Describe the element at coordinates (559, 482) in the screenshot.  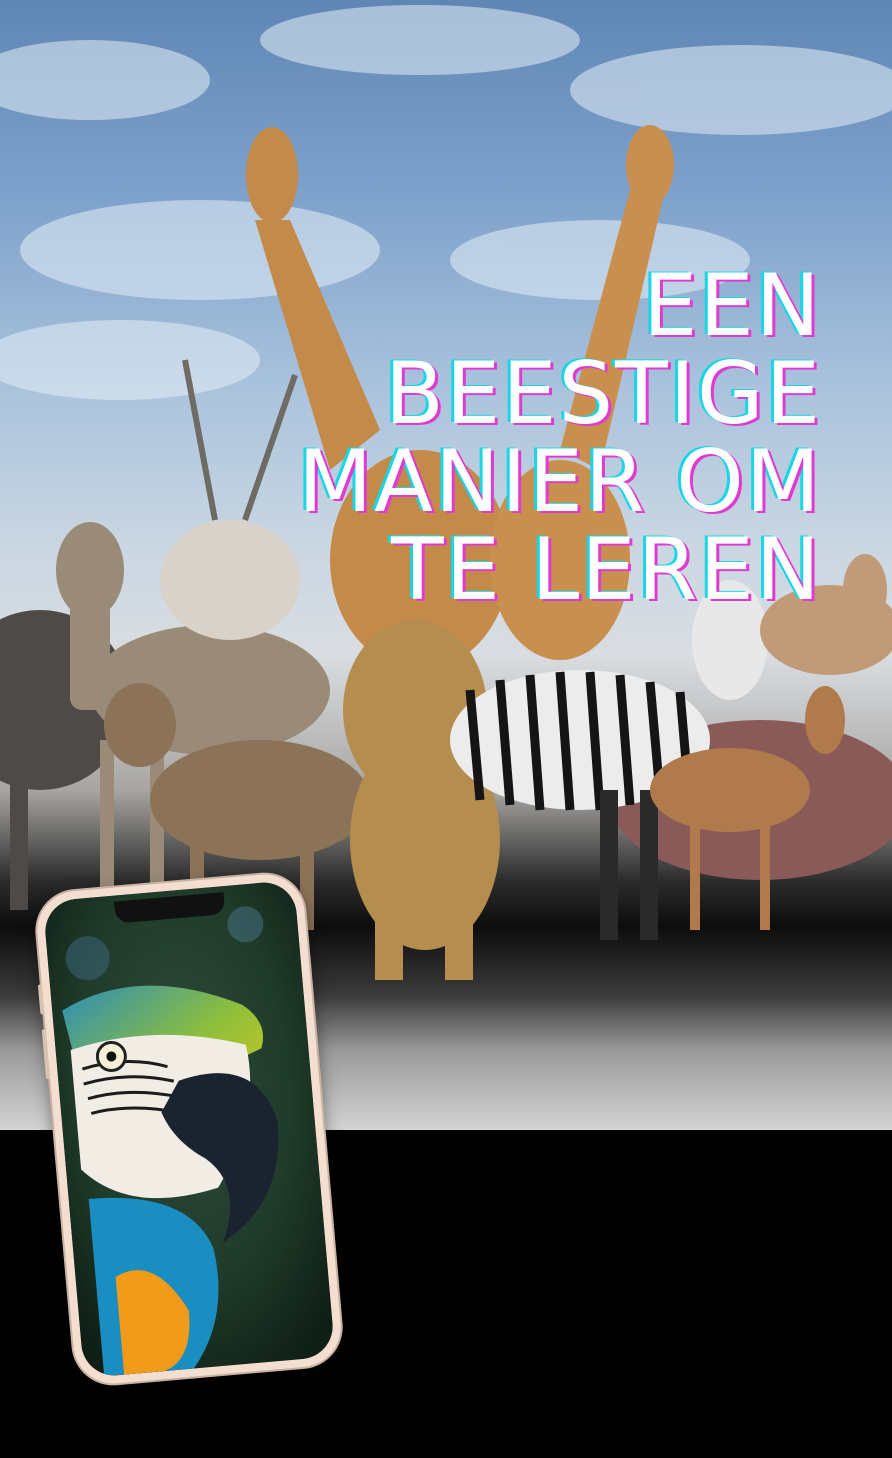
I see `headline-line-3: MANIER OM` at that location.